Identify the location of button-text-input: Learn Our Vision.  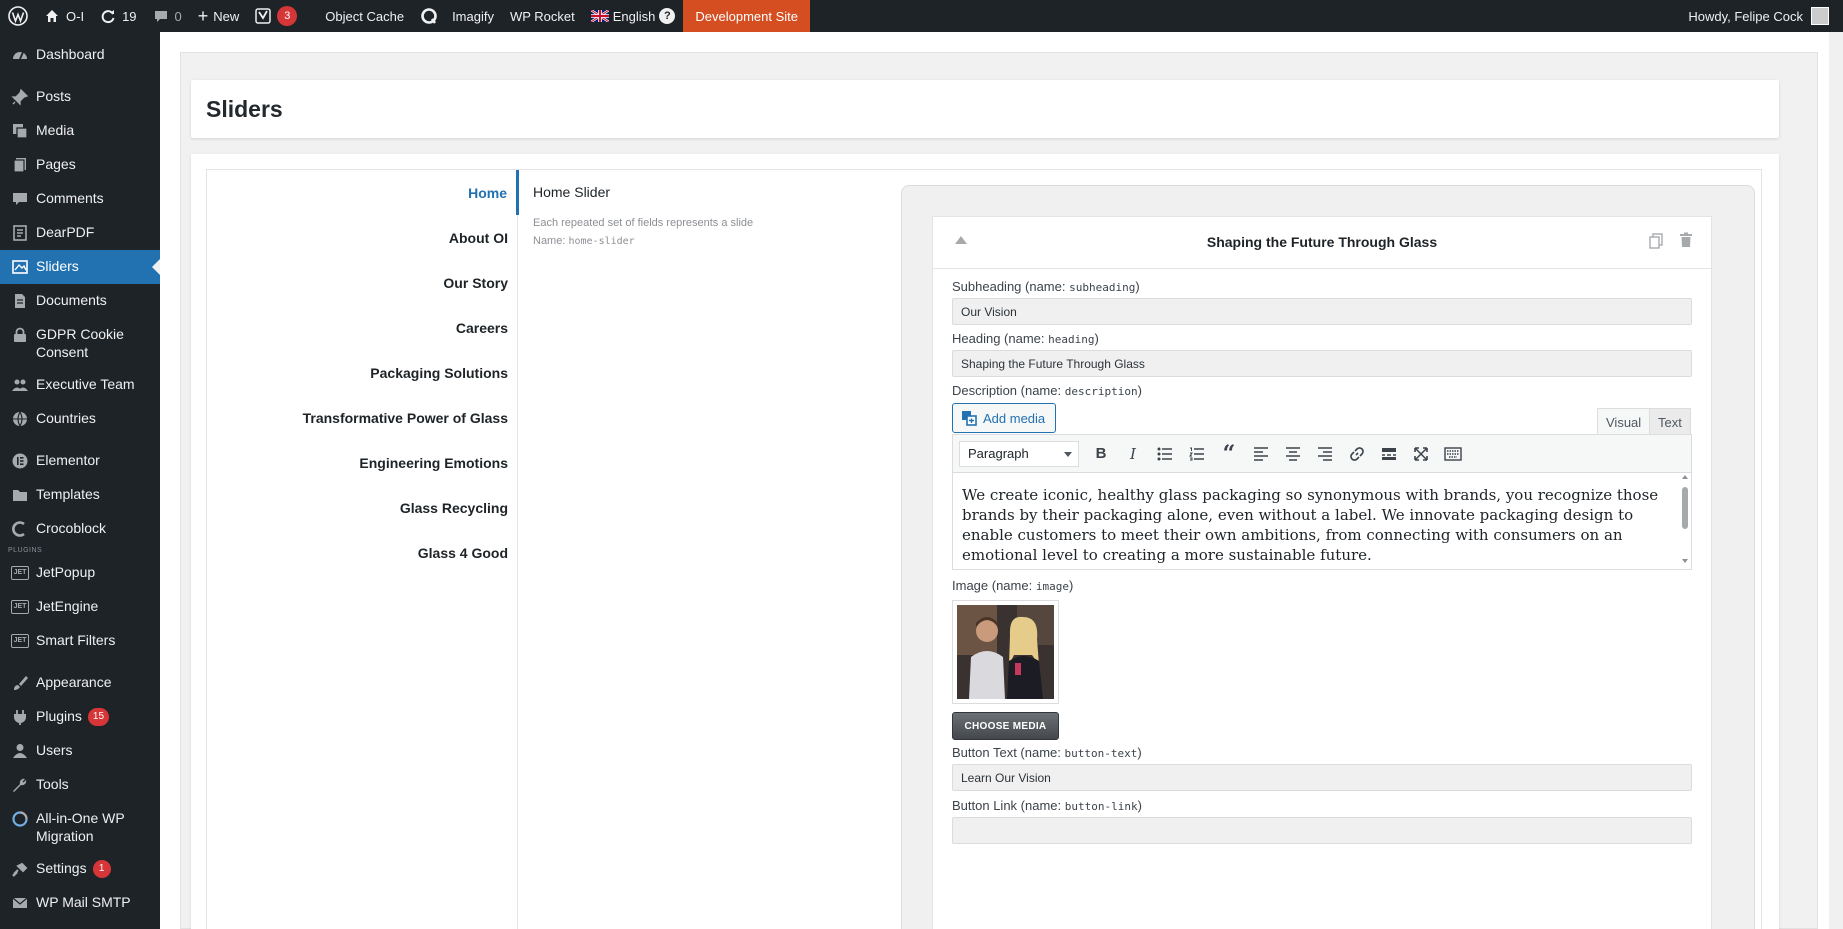
(1322, 777).